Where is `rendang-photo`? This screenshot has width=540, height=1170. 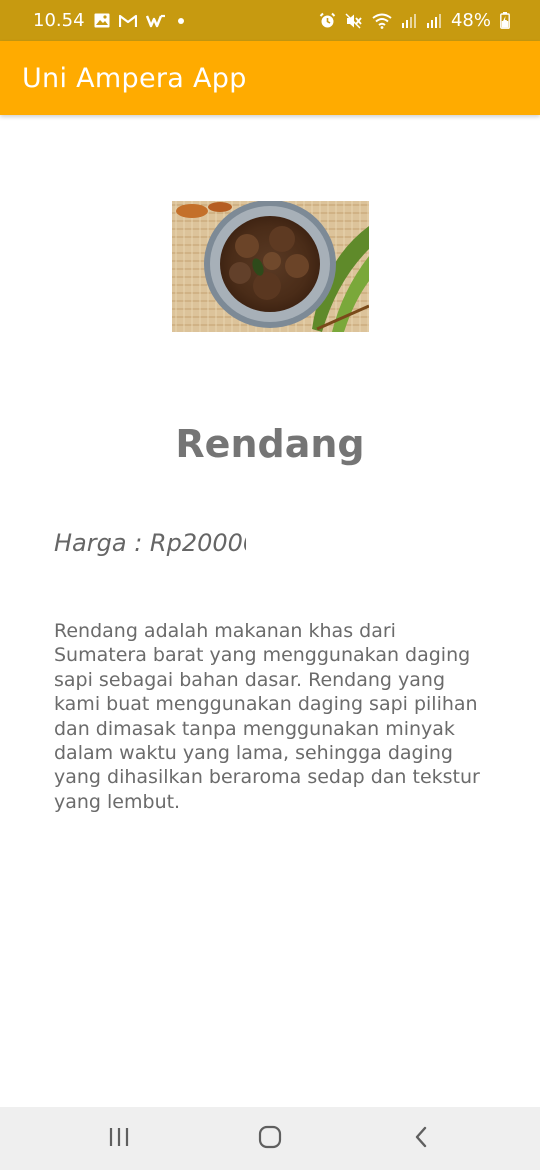 rendang-photo is located at coordinates (271, 266).